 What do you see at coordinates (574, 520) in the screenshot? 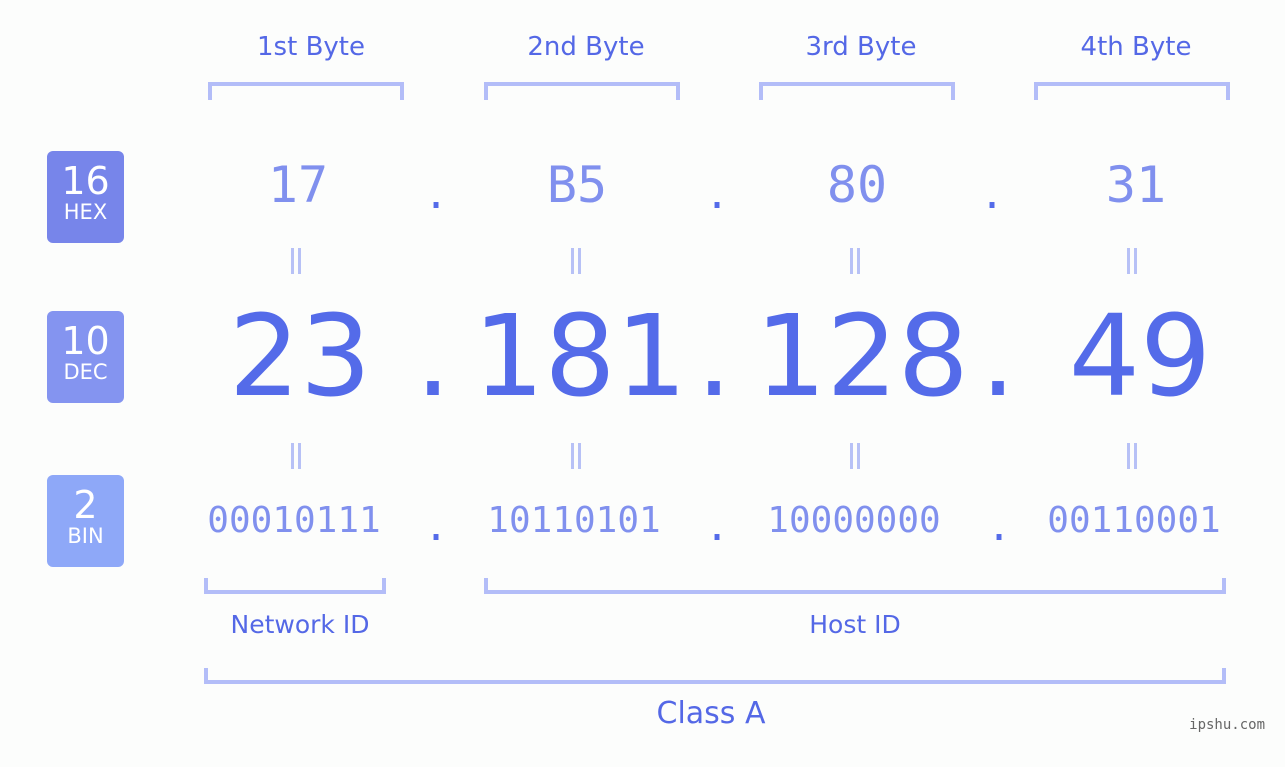
I see `bin-byte-2: 10110101` at bounding box center [574, 520].